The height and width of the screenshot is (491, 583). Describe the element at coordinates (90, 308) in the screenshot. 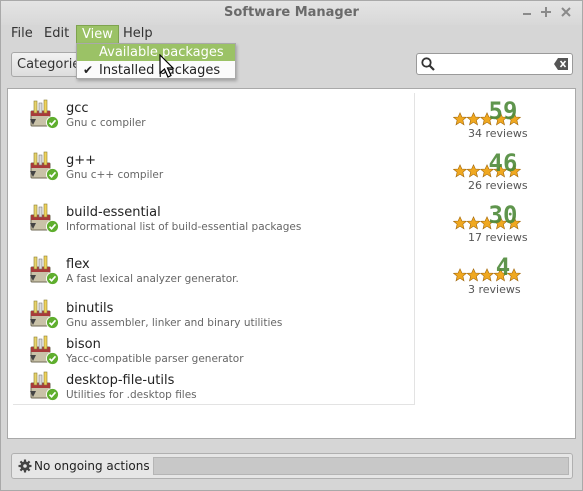

I see `package-name: binutils` at that location.